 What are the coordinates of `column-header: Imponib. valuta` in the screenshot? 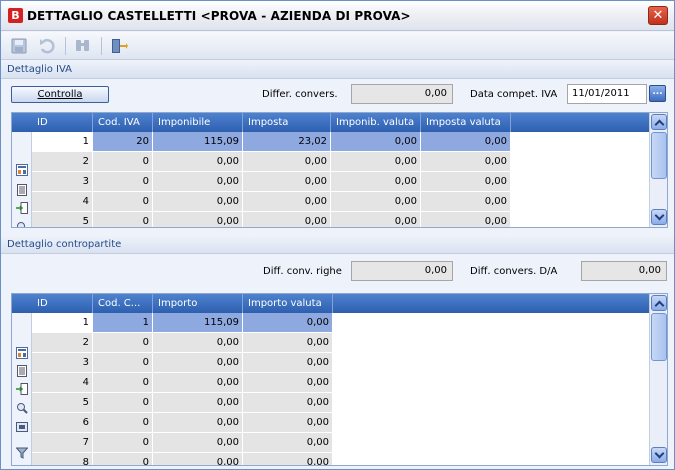 It's located at (376, 122).